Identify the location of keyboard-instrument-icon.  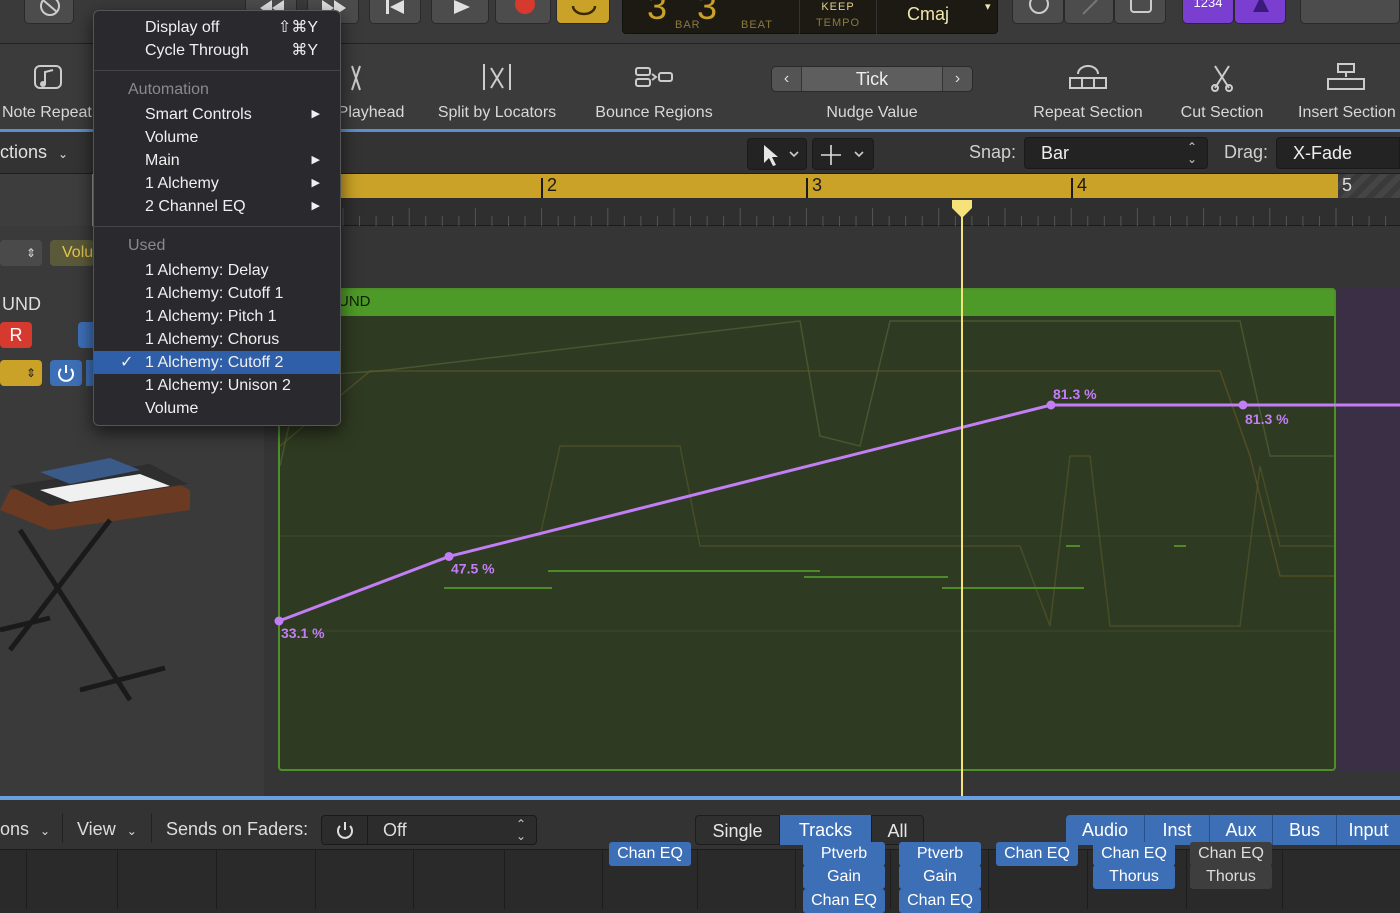
(95, 580).